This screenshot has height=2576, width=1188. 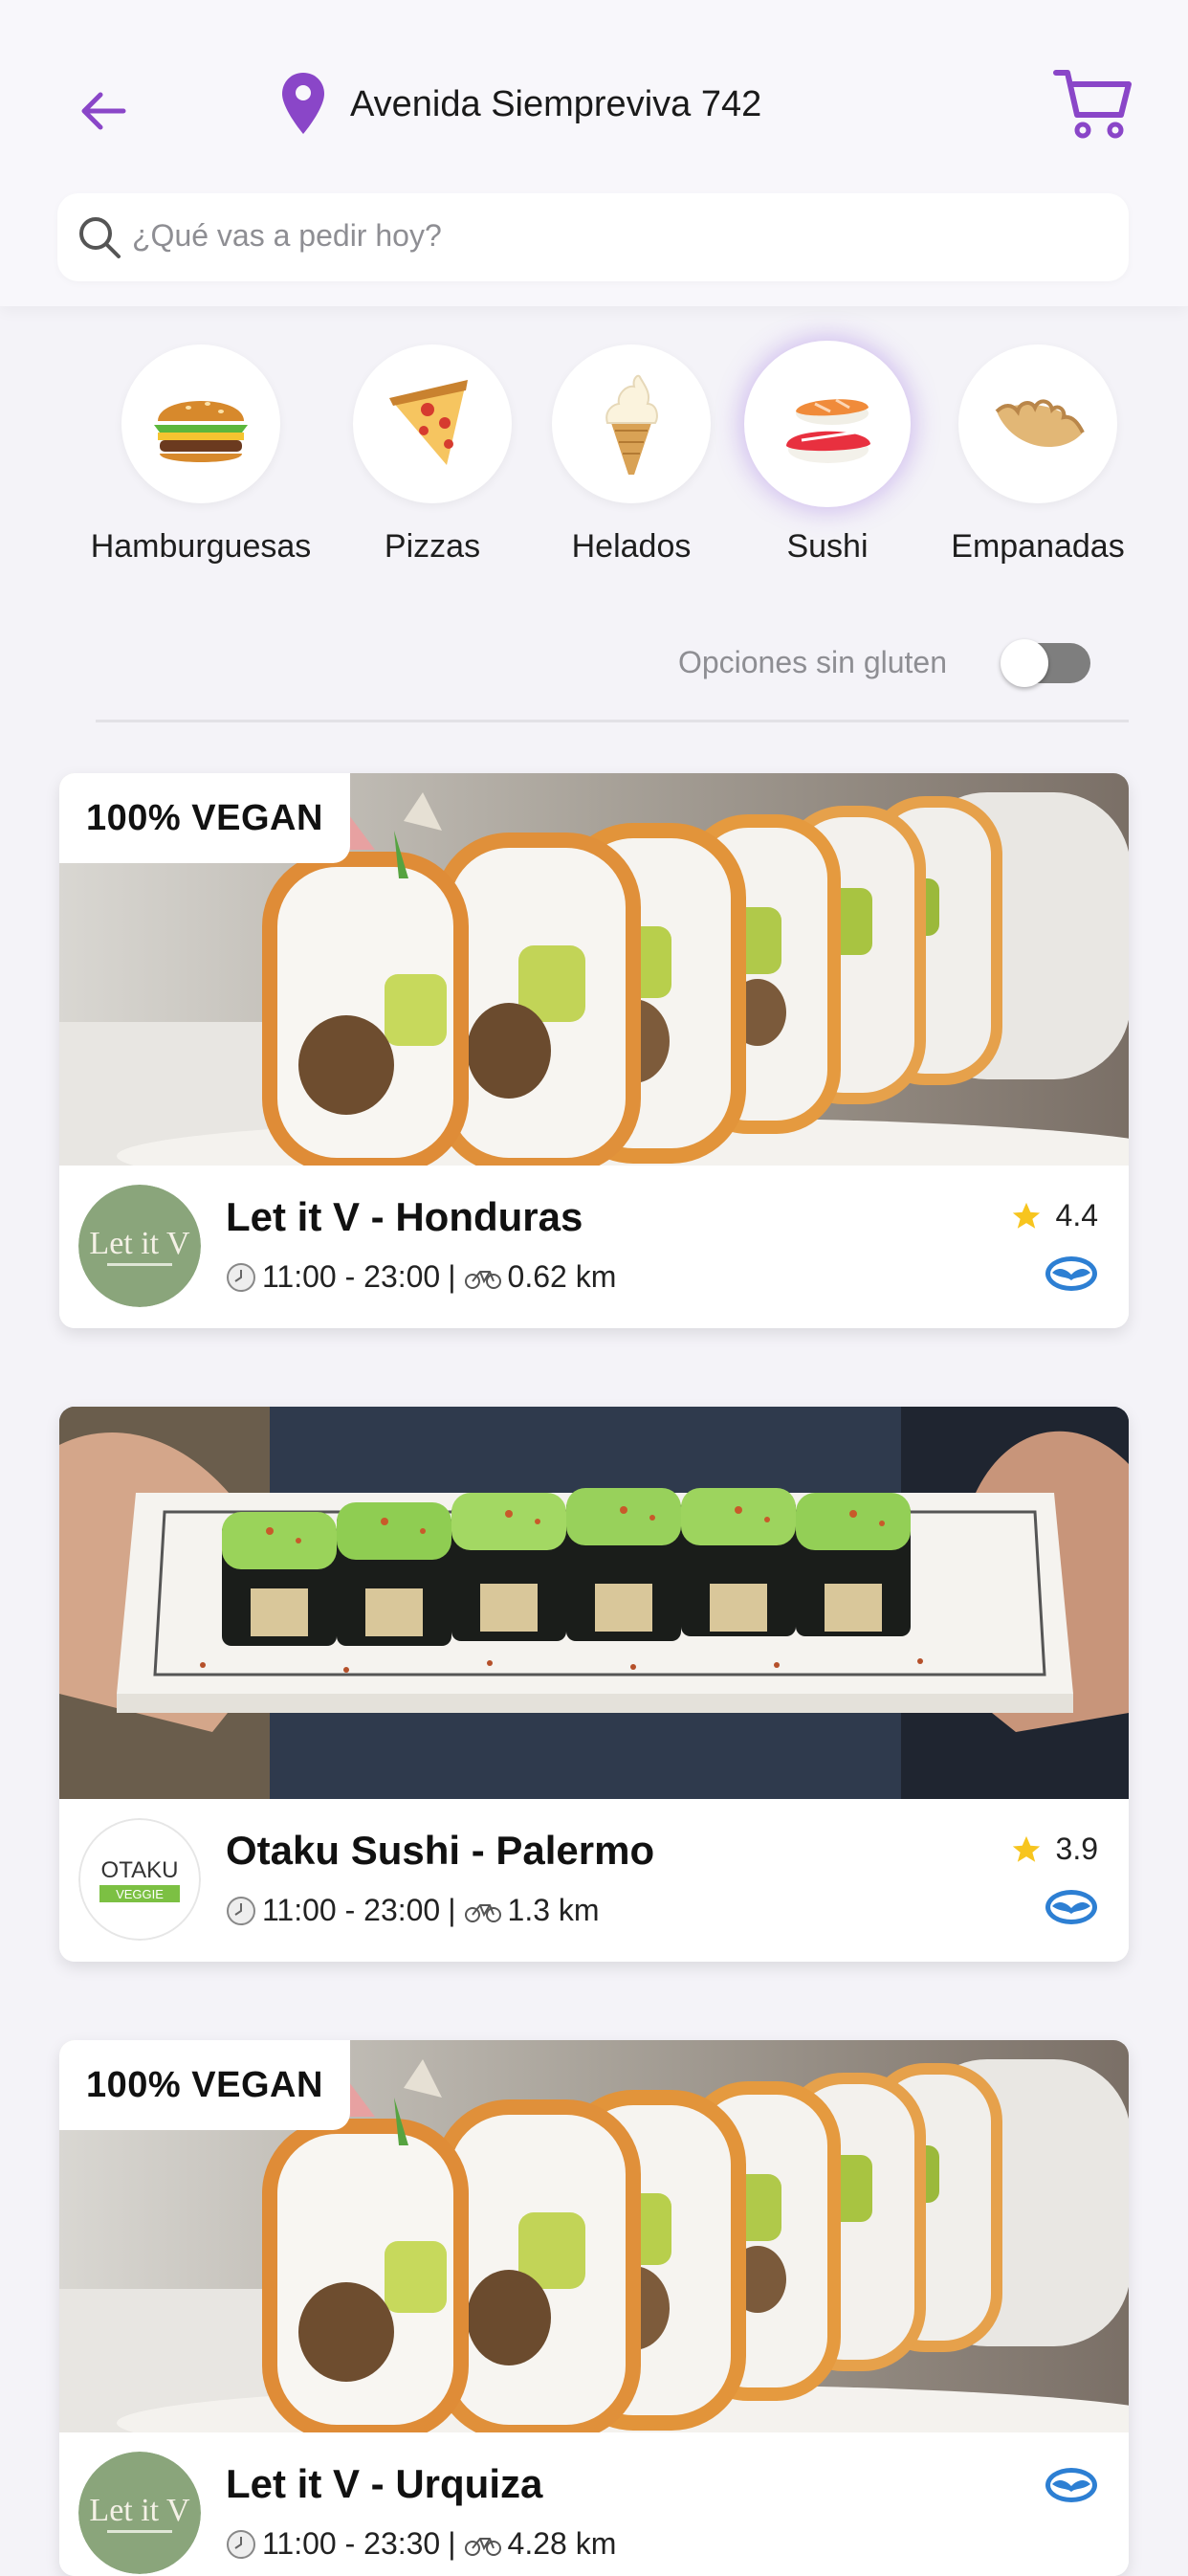 What do you see at coordinates (1037, 449) in the screenshot?
I see `category-empanadas: Empanadas` at bounding box center [1037, 449].